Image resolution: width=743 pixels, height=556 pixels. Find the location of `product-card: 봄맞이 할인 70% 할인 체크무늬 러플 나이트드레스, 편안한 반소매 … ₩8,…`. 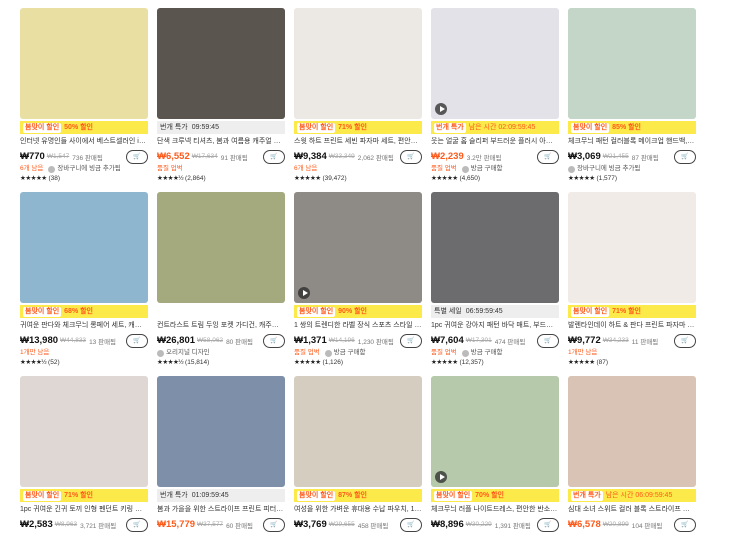

product-card: 봄맞이 할인 70% 할인 체크무늬 러플 나이트드레스, 편안한 반소매 … ₩8,… is located at coordinates (495, 454).